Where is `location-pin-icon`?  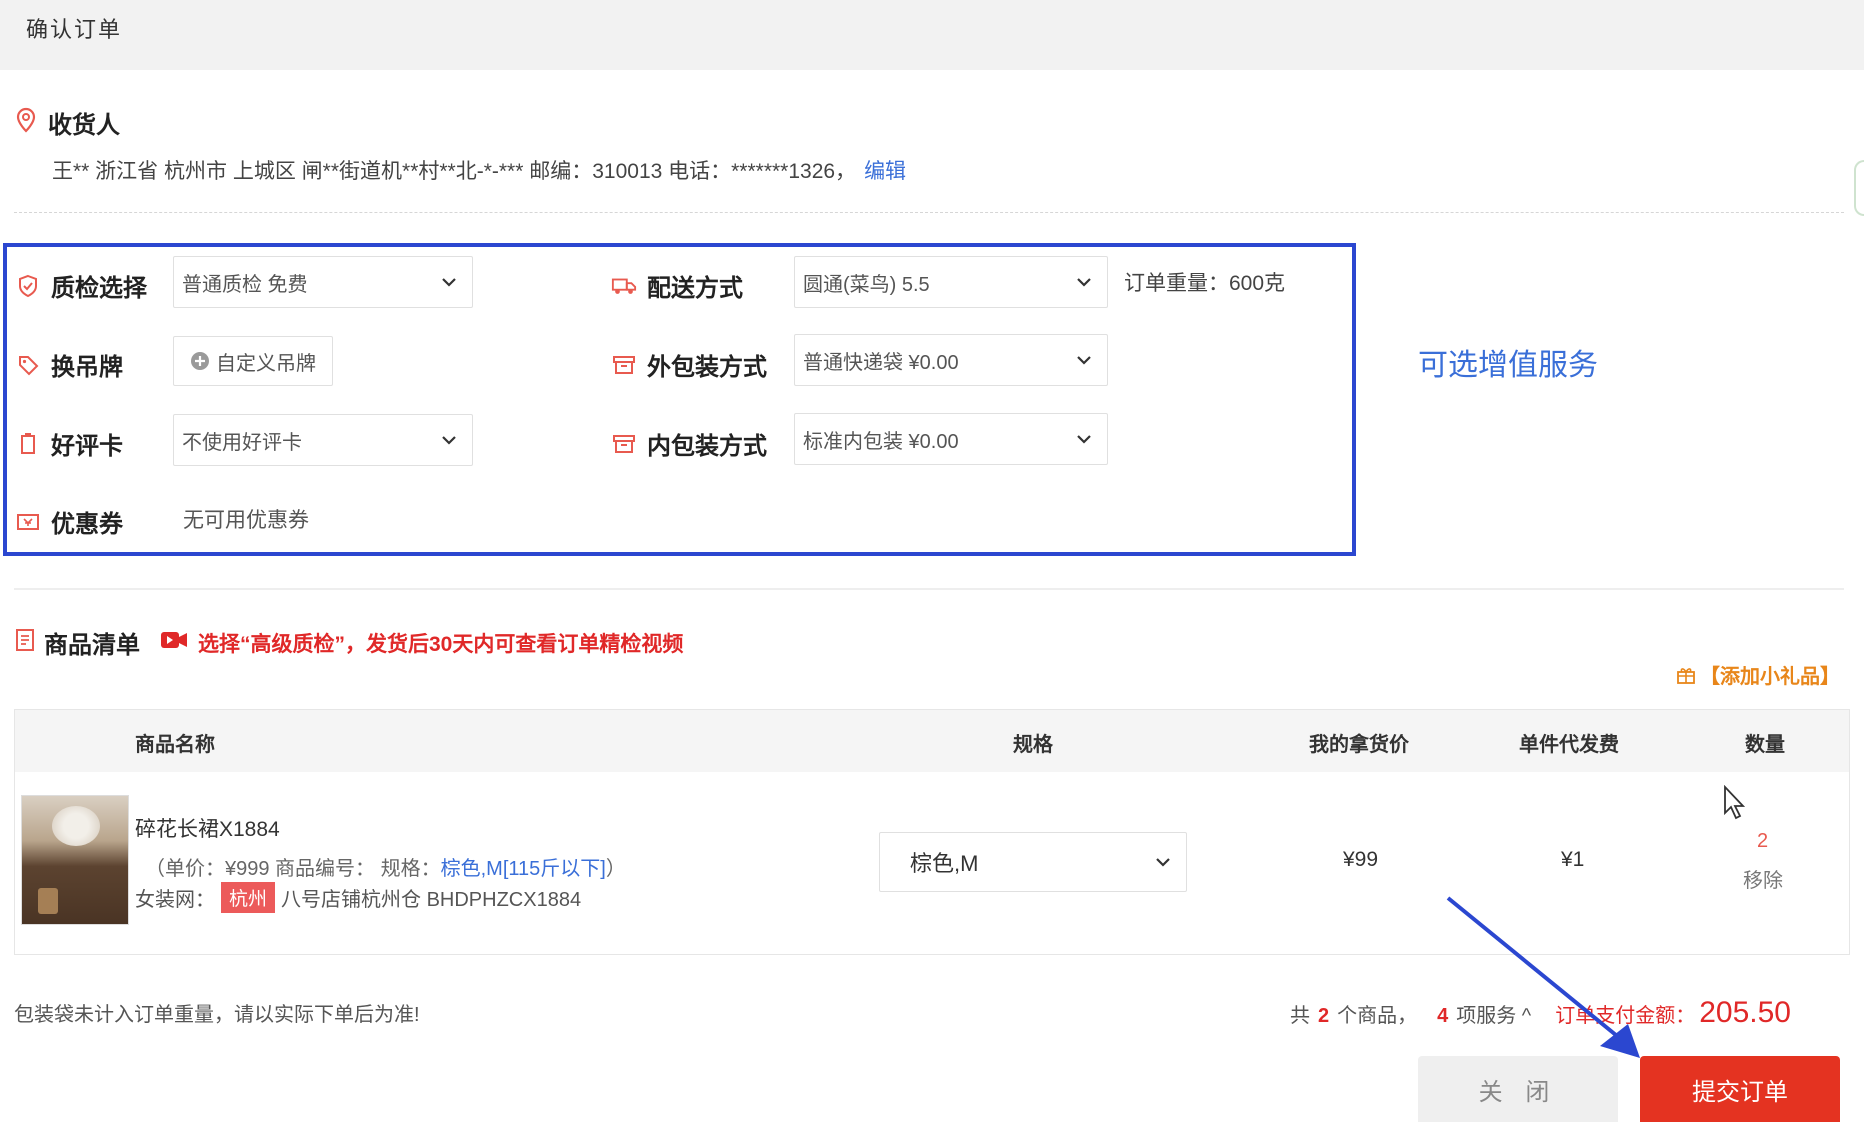
location-pin-icon is located at coordinates (26, 122).